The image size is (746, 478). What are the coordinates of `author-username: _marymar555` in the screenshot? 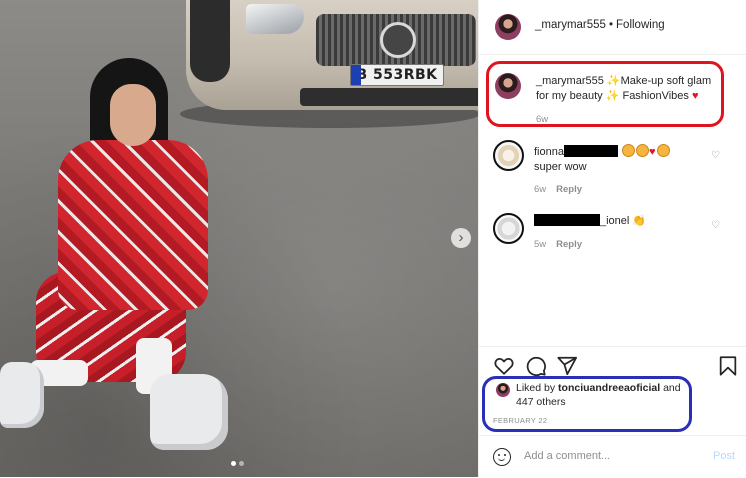 It's located at (570, 25).